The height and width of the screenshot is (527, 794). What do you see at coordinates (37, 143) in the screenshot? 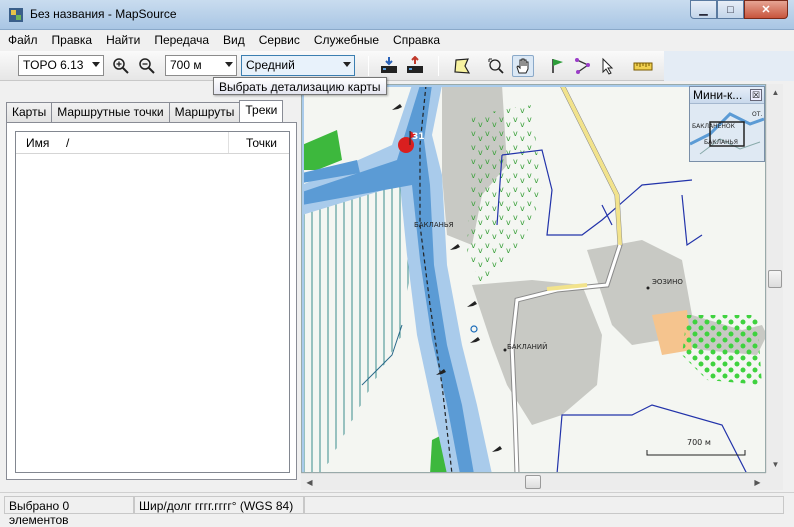
I see `column-name: Имя` at bounding box center [37, 143].